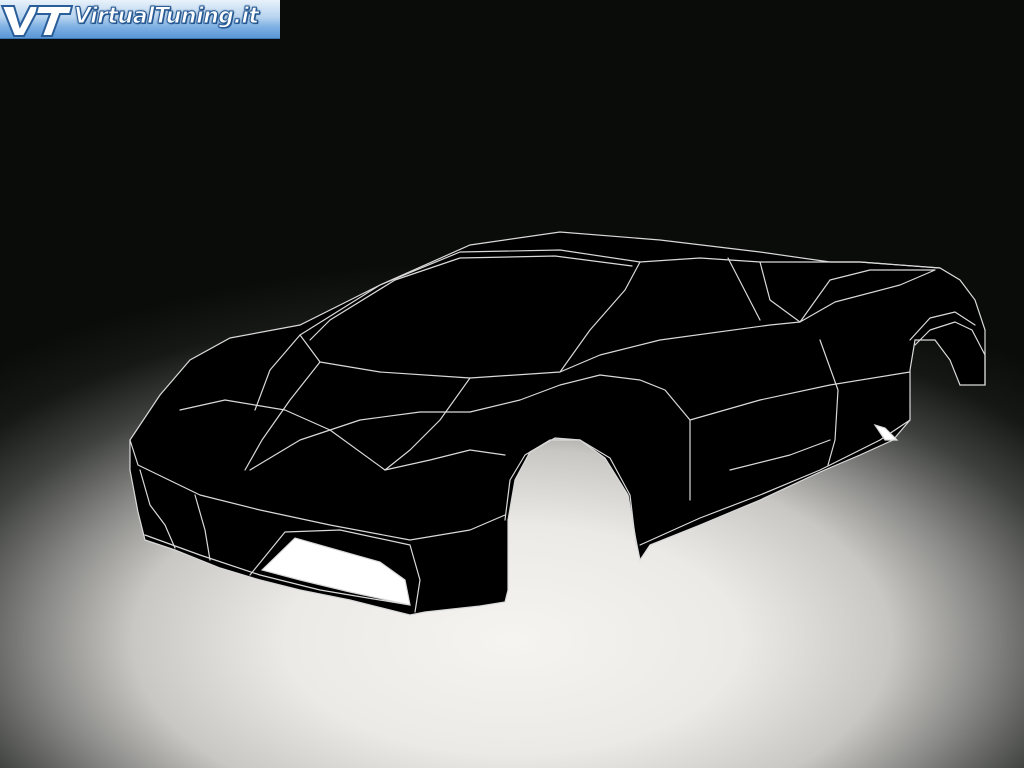 This screenshot has width=1024, height=768. I want to click on site-logo-banner: VirtualTuning.it, so click(140, 19).